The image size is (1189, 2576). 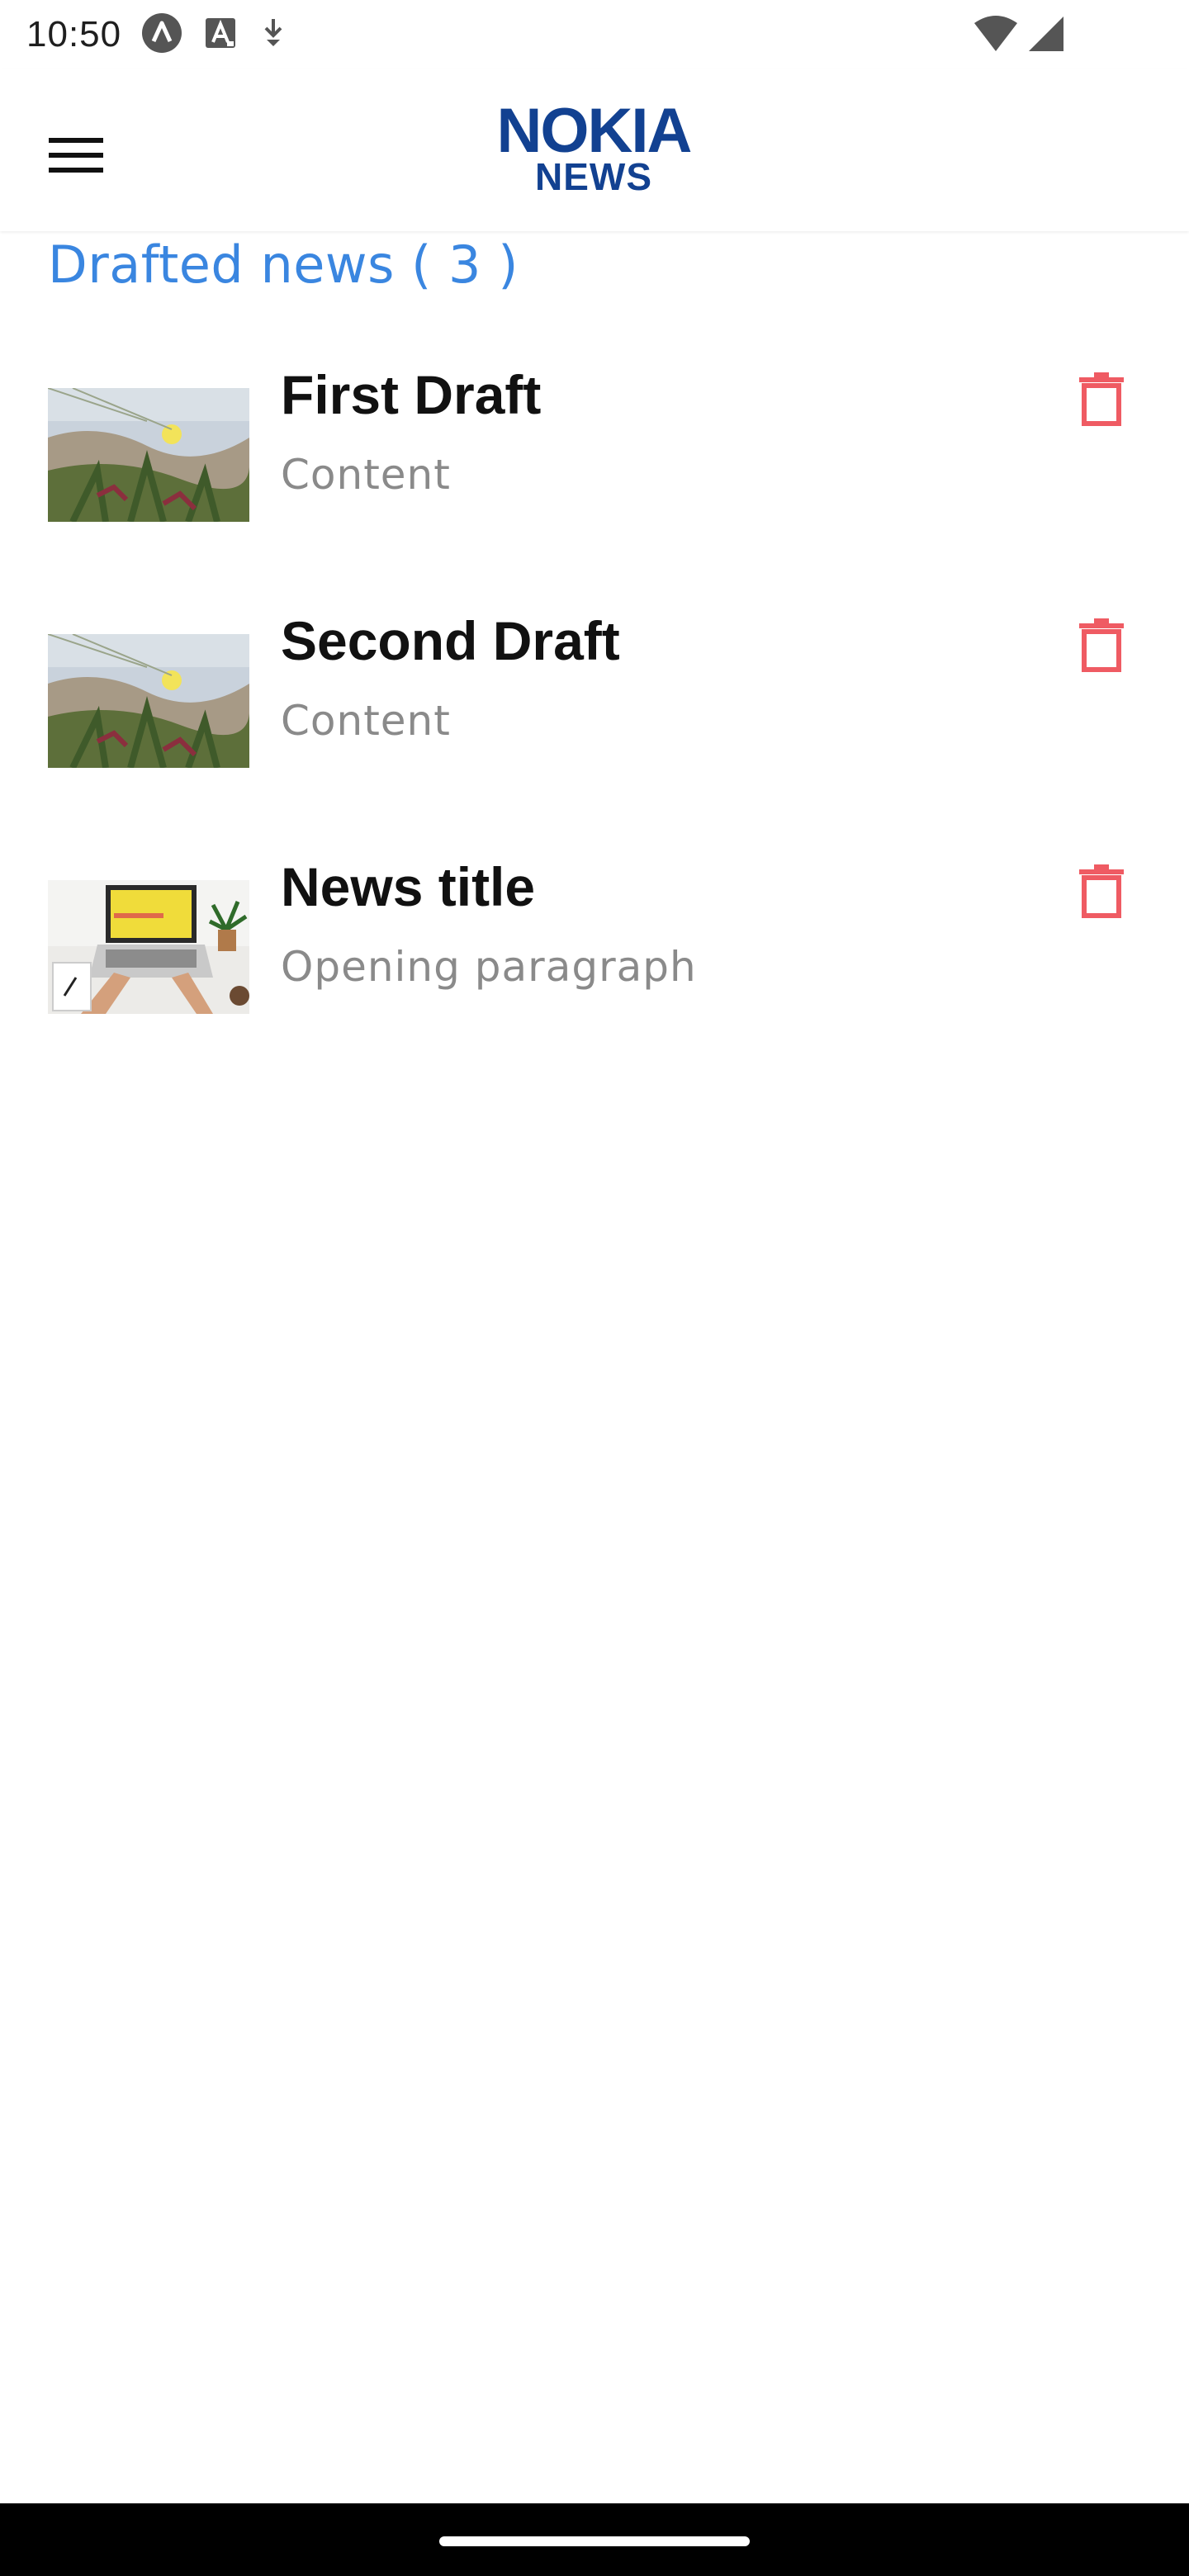 What do you see at coordinates (74, 34) in the screenshot?
I see `status-time: 10:50` at bounding box center [74, 34].